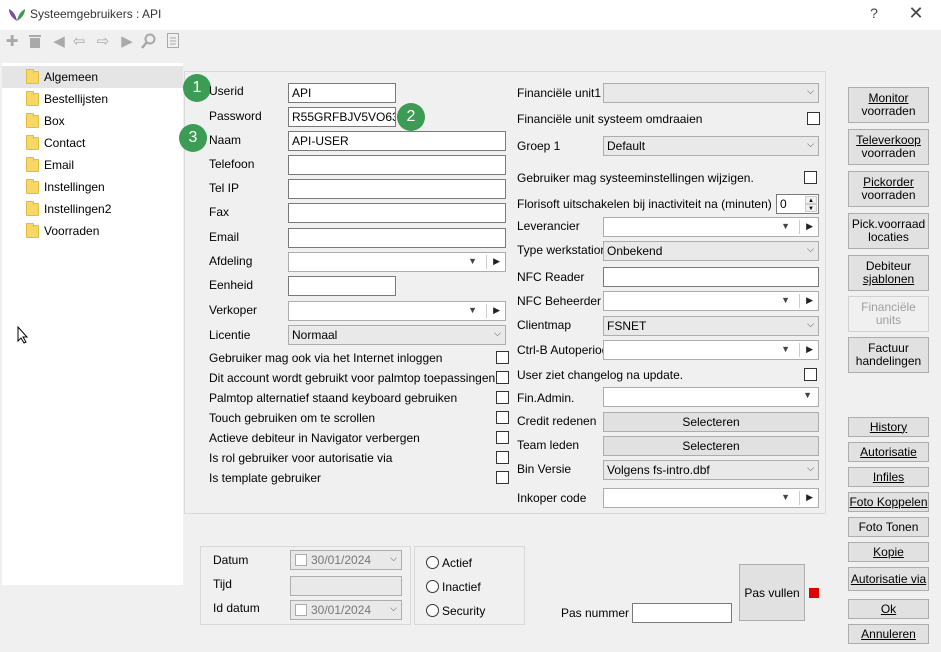 The height and width of the screenshot is (652, 941). What do you see at coordinates (502, 457) in the screenshot?
I see `checkbox-rol` at bounding box center [502, 457].